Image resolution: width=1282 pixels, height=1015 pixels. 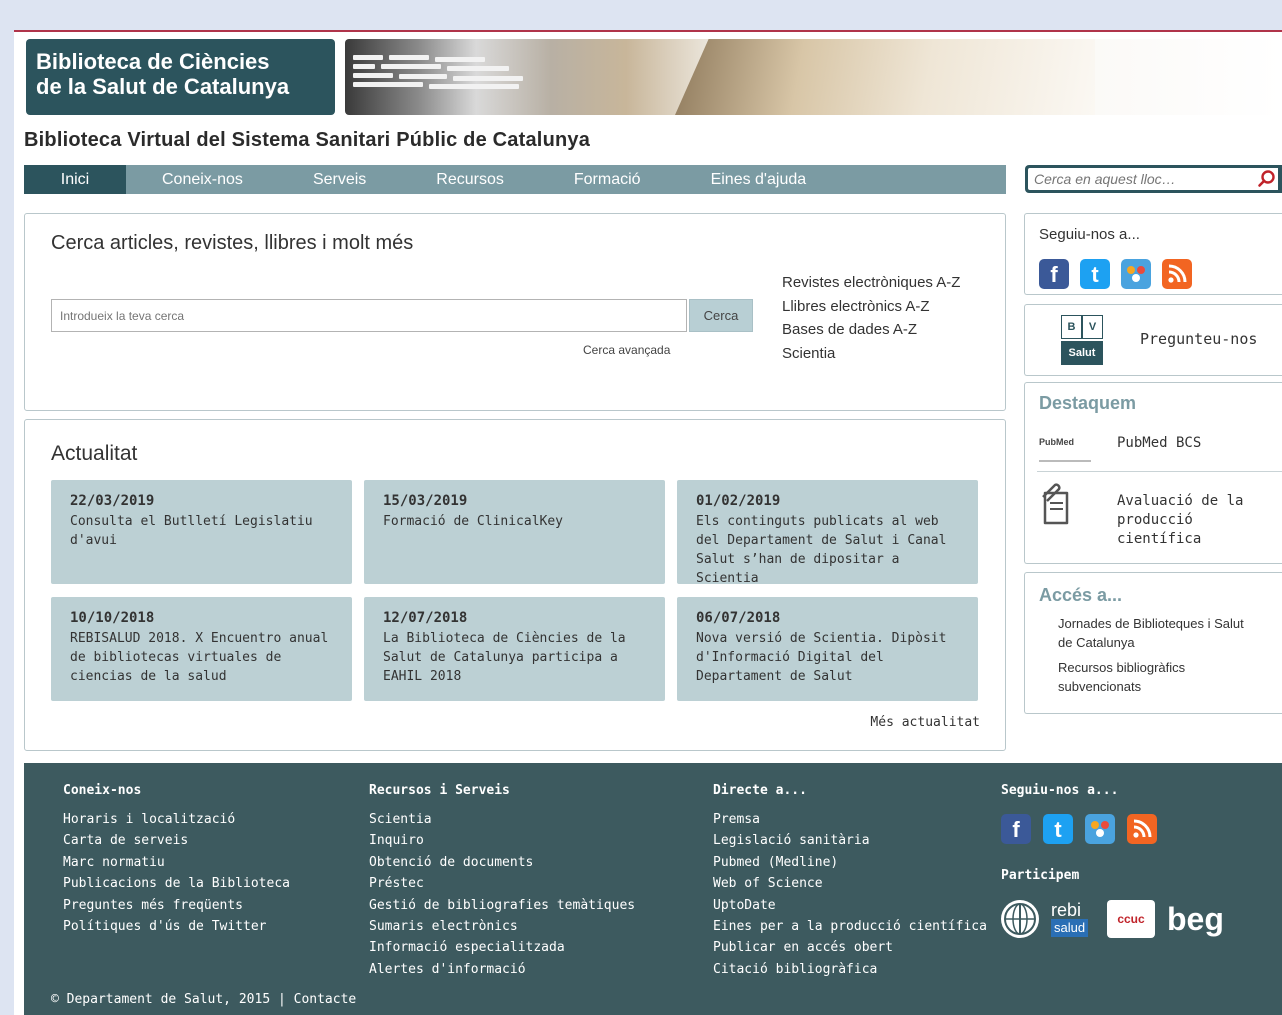 What do you see at coordinates (925, 722) in the screenshot?
I see `more-news-link: Més actualitat` at bounding box center [925, 722].